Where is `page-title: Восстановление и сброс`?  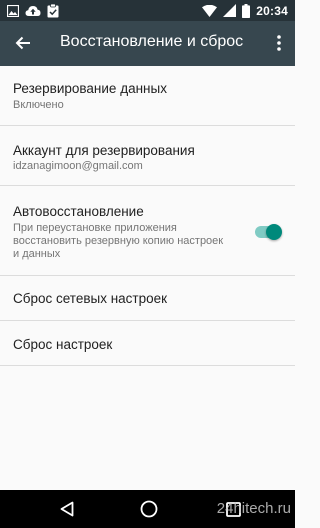
page-title: Восстановление и сброс is located at coordinates (152, 41).